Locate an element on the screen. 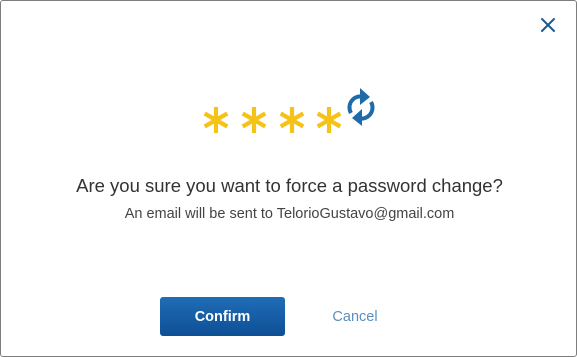 This screenshot has width=577, height=357. confirm-button: Confirm is located at coordinates (222, 316).